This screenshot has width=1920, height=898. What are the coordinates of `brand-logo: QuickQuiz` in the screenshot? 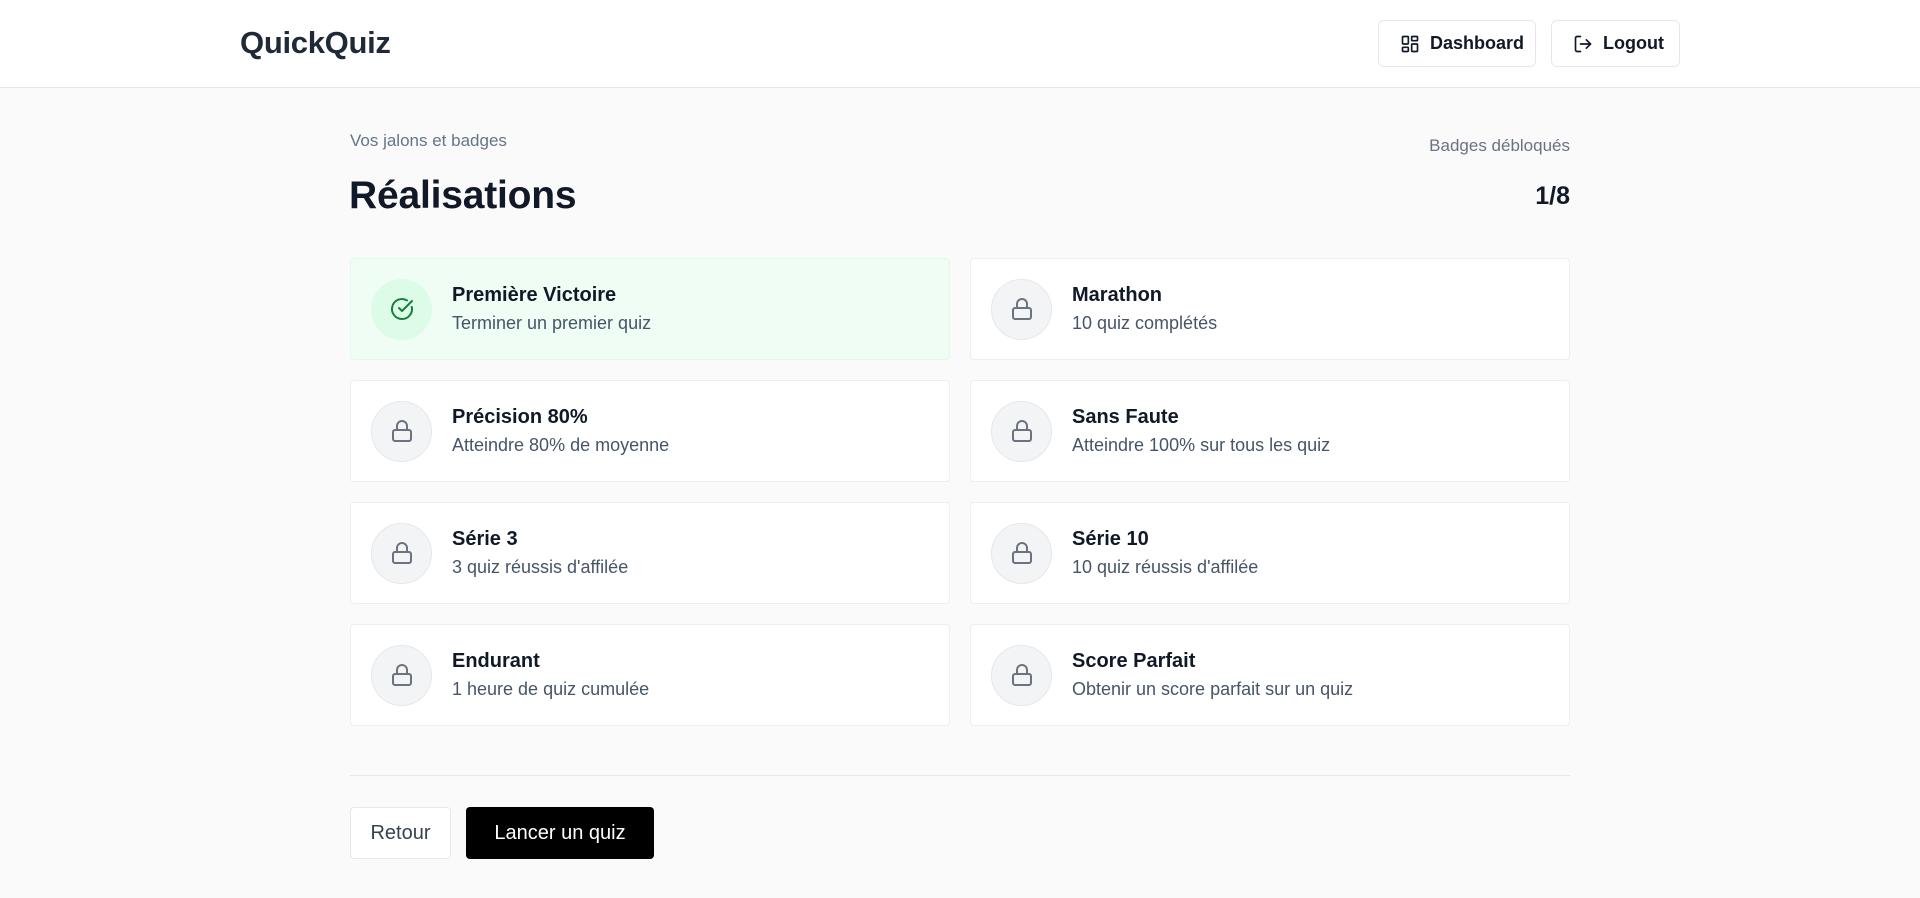 It's located at (315, 43).